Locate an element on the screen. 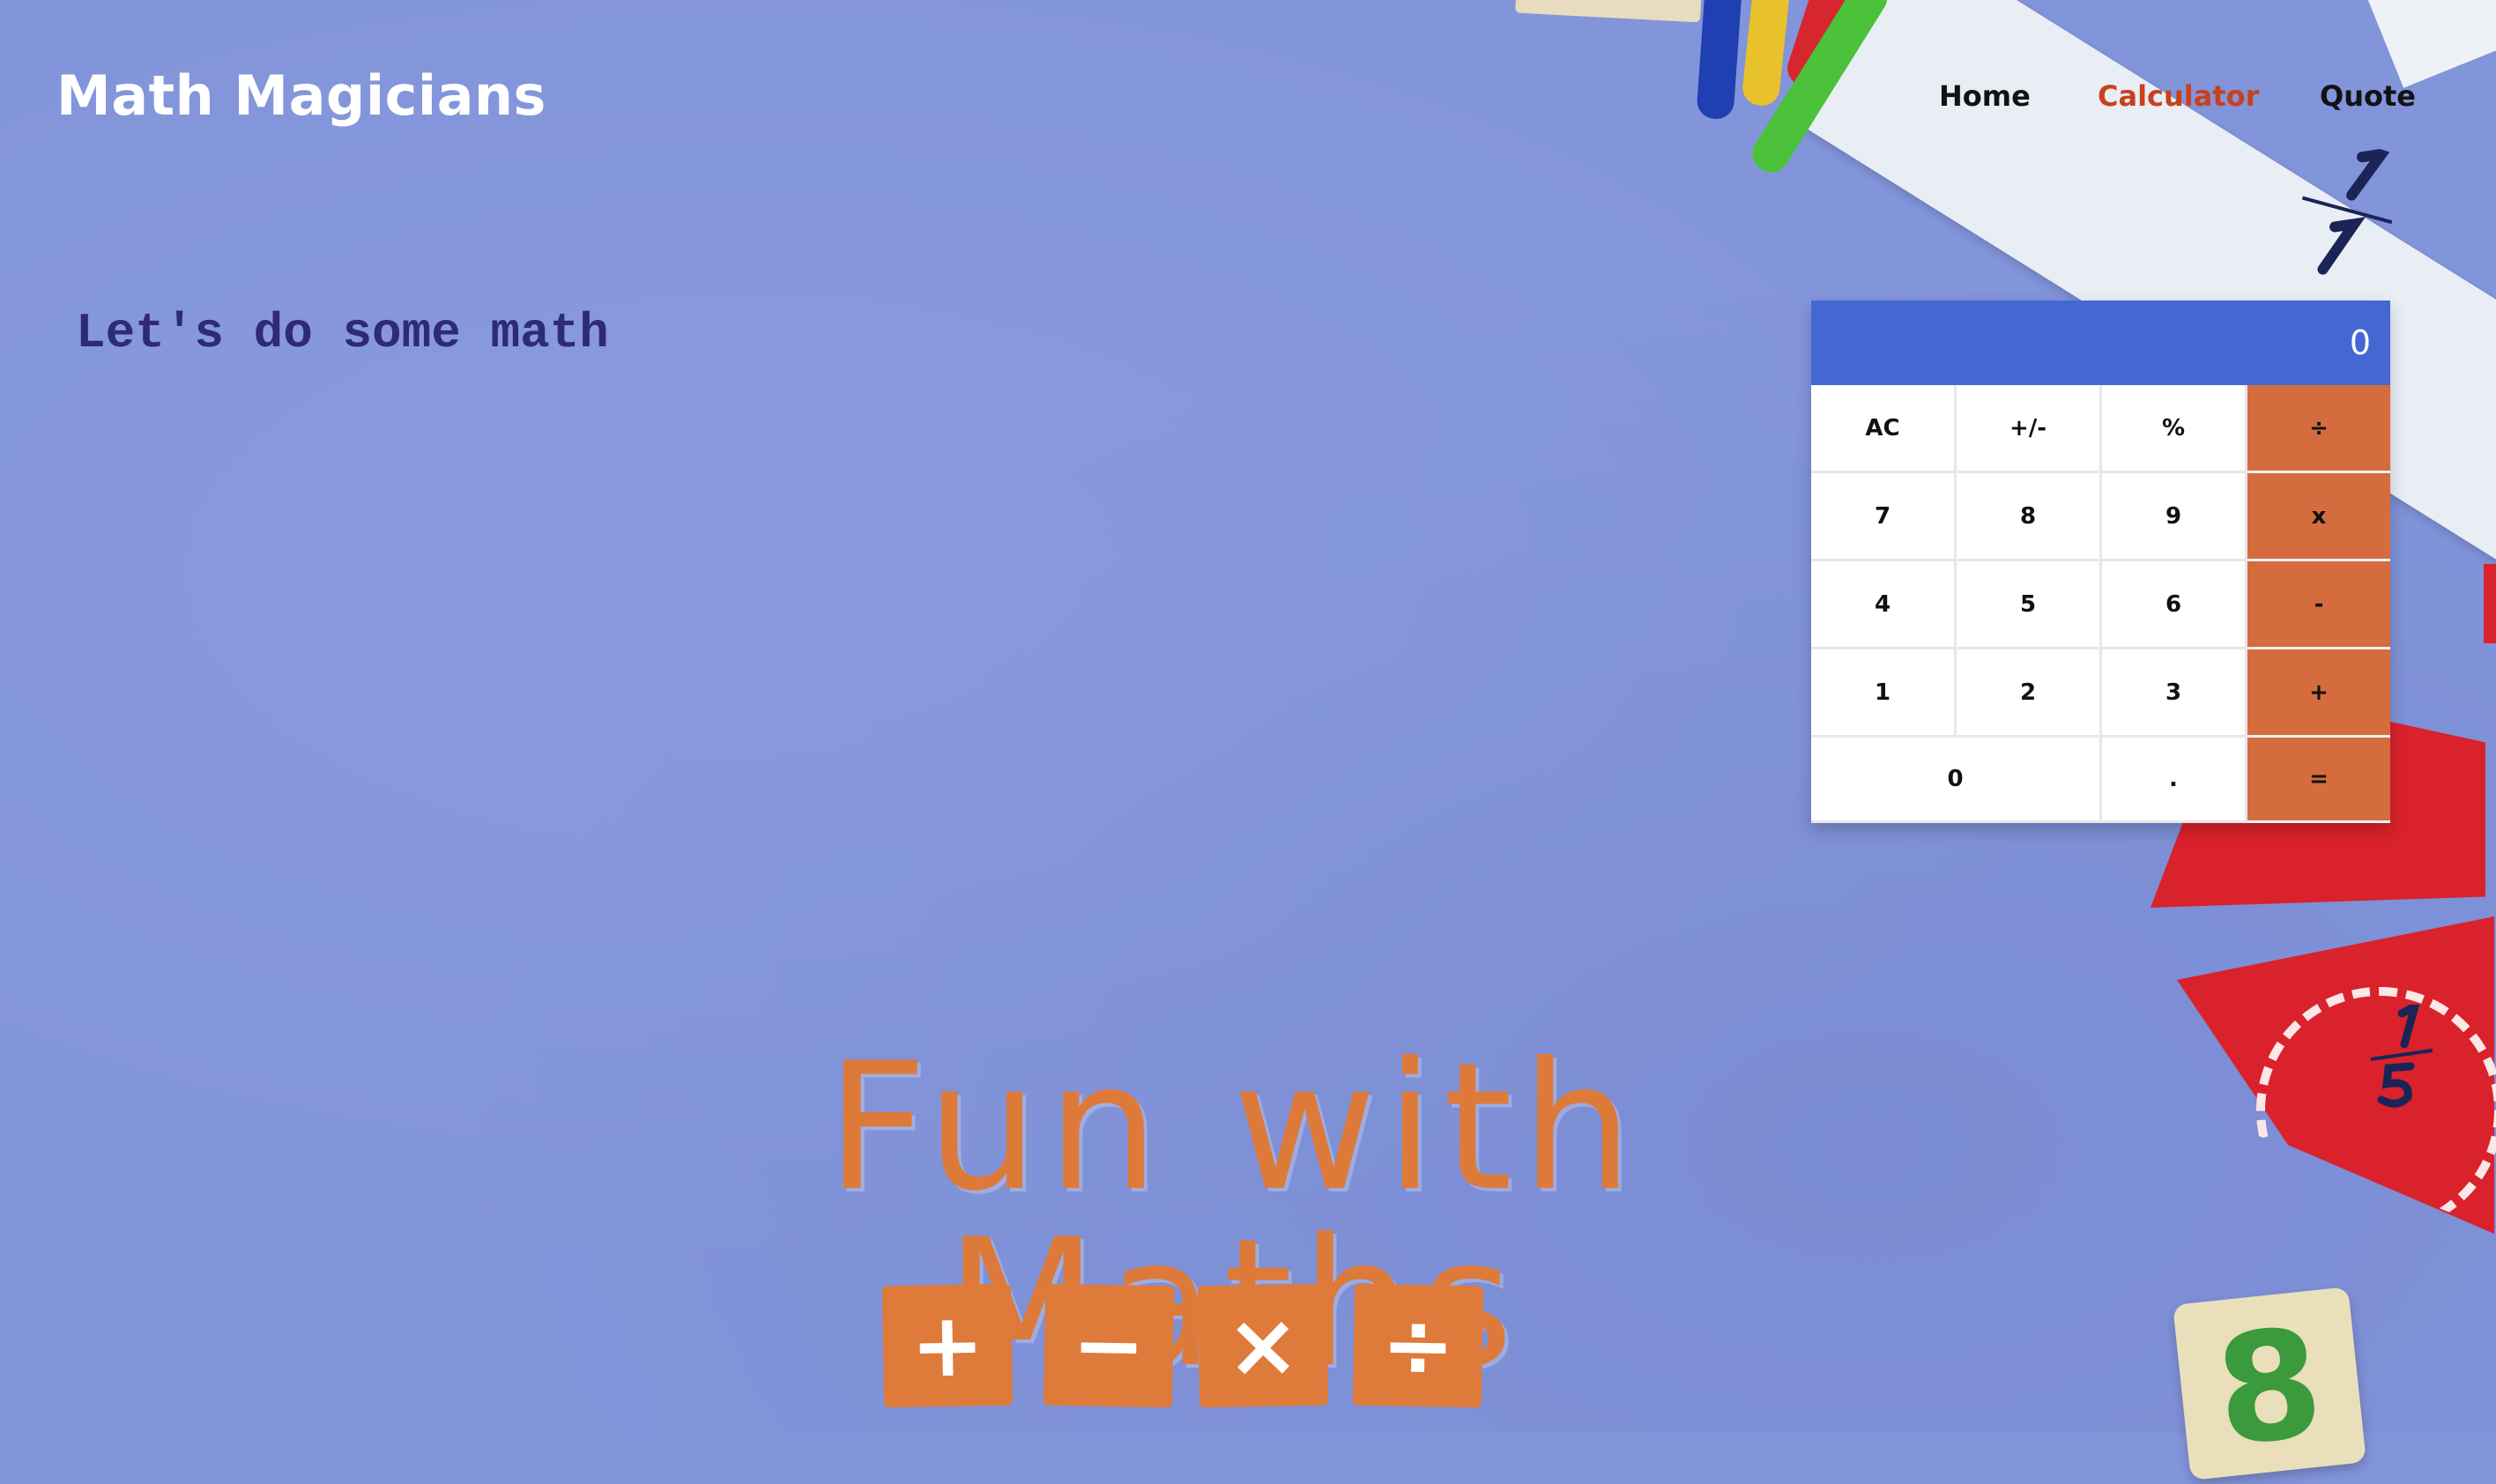 The height and width of the screenshot is (1484, 2496). red-piece-decoration is located at coordinates (2490, 603).